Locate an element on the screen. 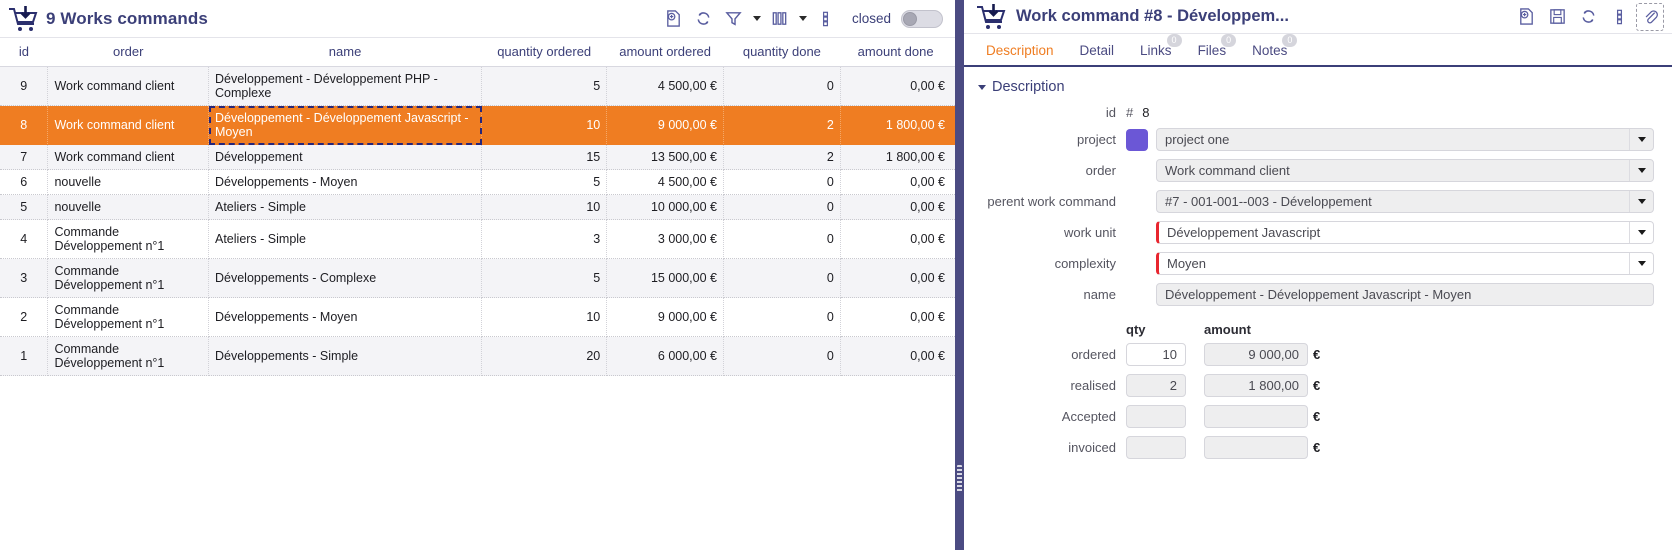  cell-name: Développements - Simple is located at coordinates (345, 356).